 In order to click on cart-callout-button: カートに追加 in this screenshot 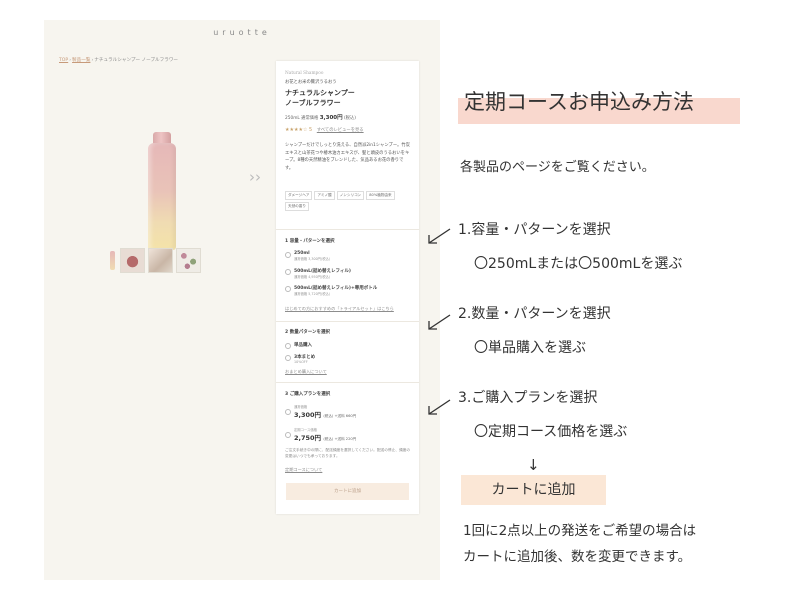, I will do `click(533, 490)`.